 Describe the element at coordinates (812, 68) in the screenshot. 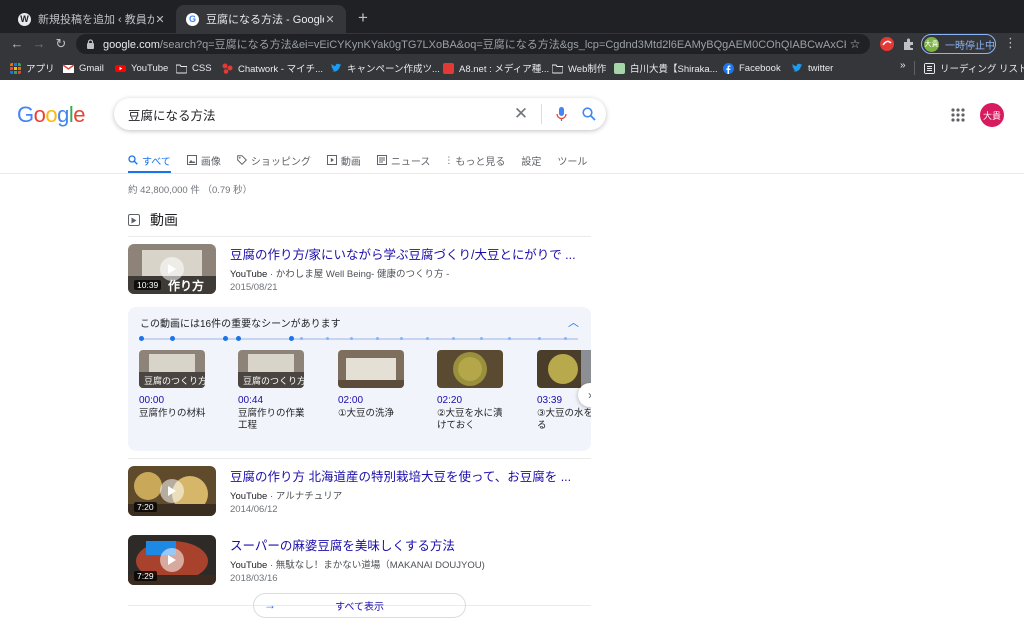

I see `bookmark-twitter: twitter` at that location.